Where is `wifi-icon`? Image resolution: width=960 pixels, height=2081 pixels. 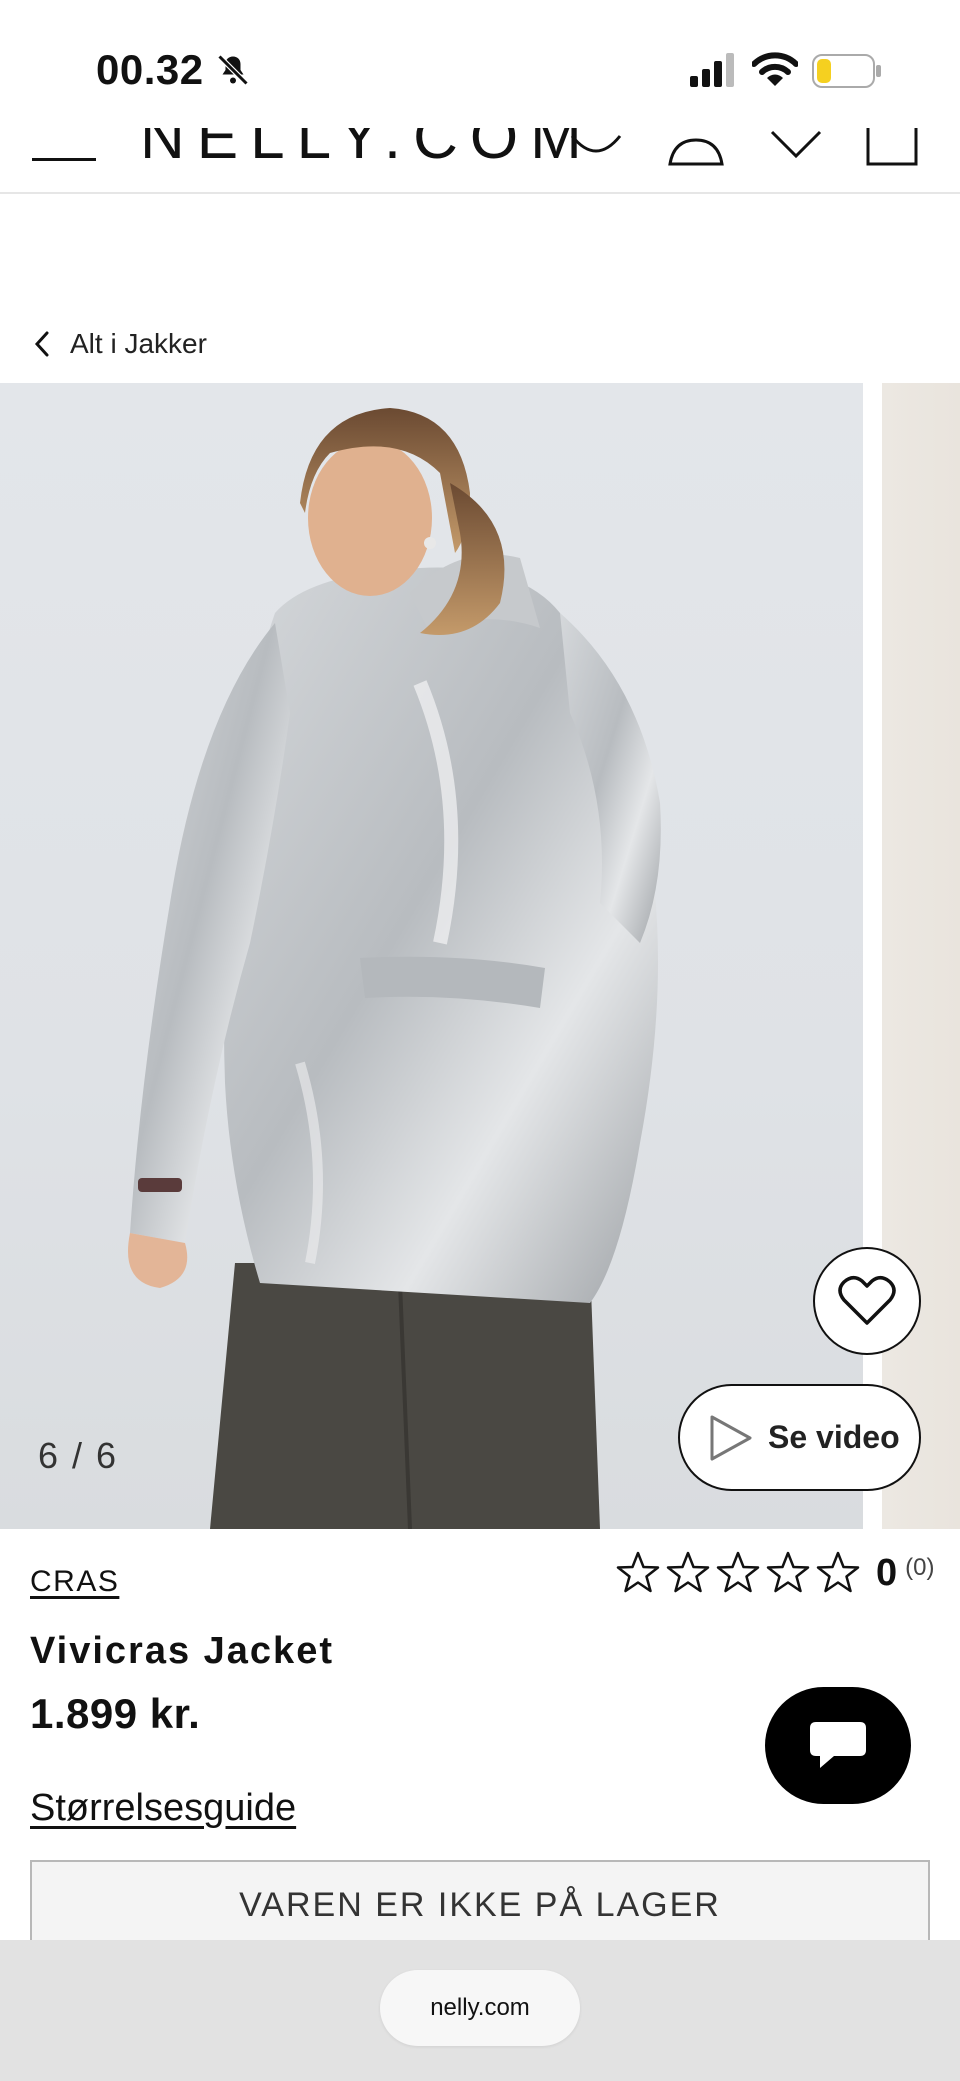 wifi-icon is located at coordinates (775, 69).